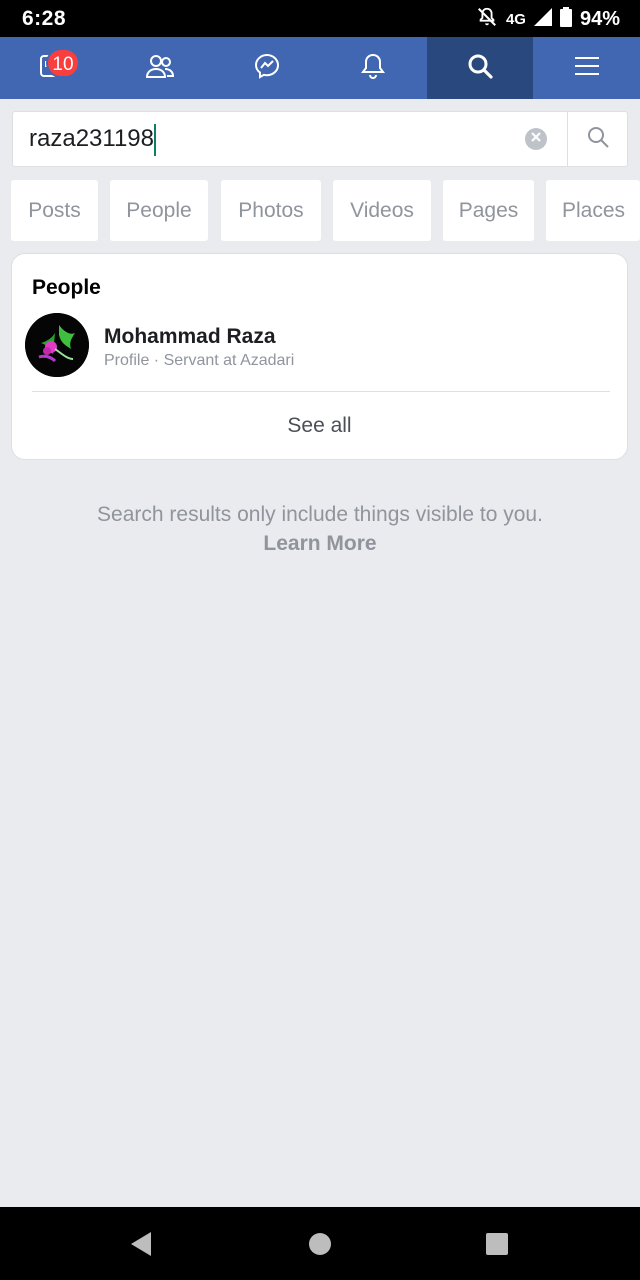  I want to click on nav-messenger, so click(266, 68).